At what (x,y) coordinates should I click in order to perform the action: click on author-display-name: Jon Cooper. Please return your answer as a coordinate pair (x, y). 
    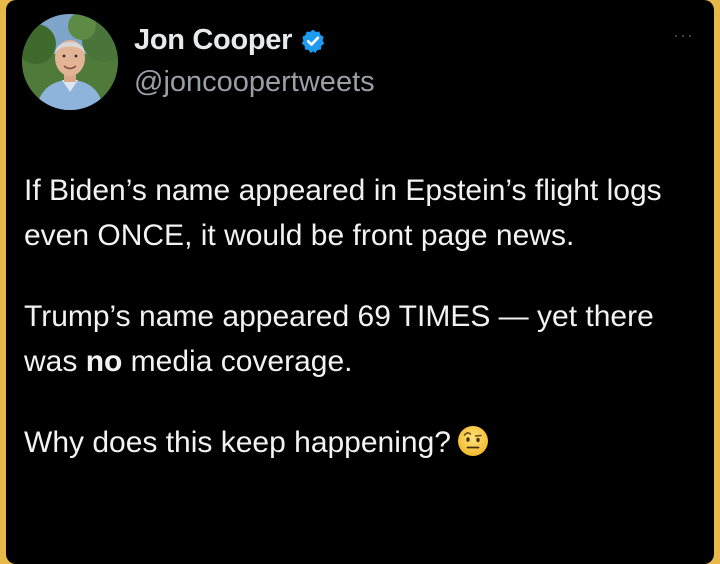
    Looking at the image, I should click on (213, 40).